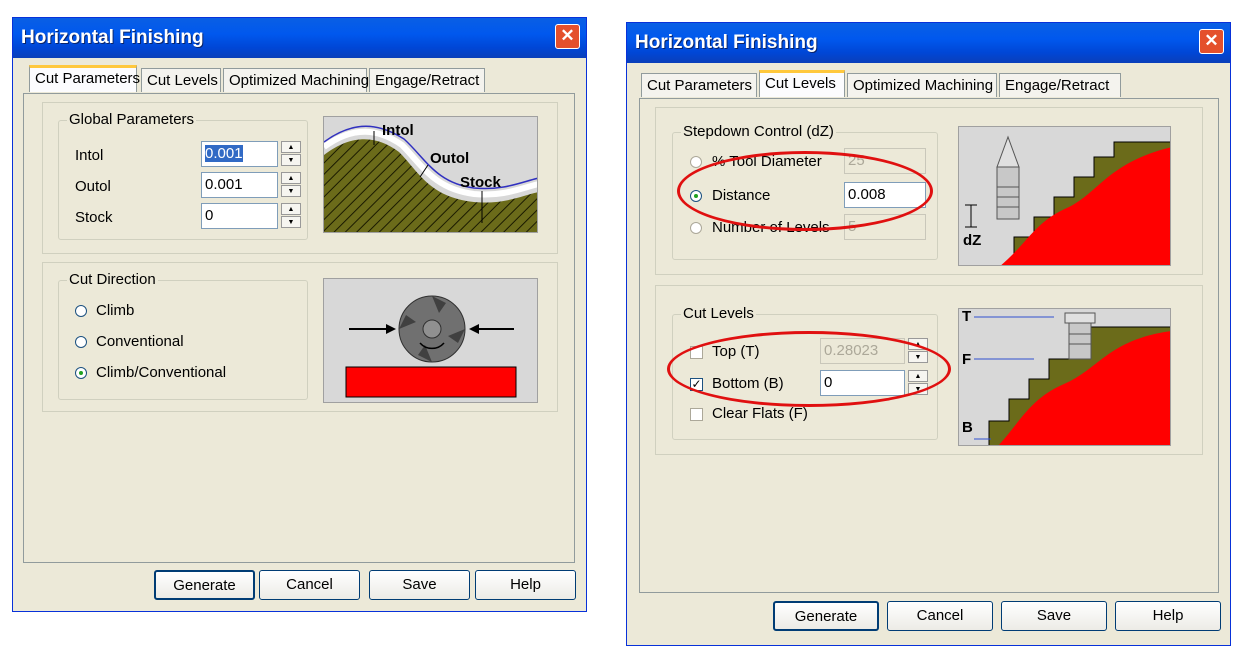 This screenshot has width=1257, height=670. Describe the element at coordinates (94, 217) in the screenshot. I see `stock-label: Stock` at that location.